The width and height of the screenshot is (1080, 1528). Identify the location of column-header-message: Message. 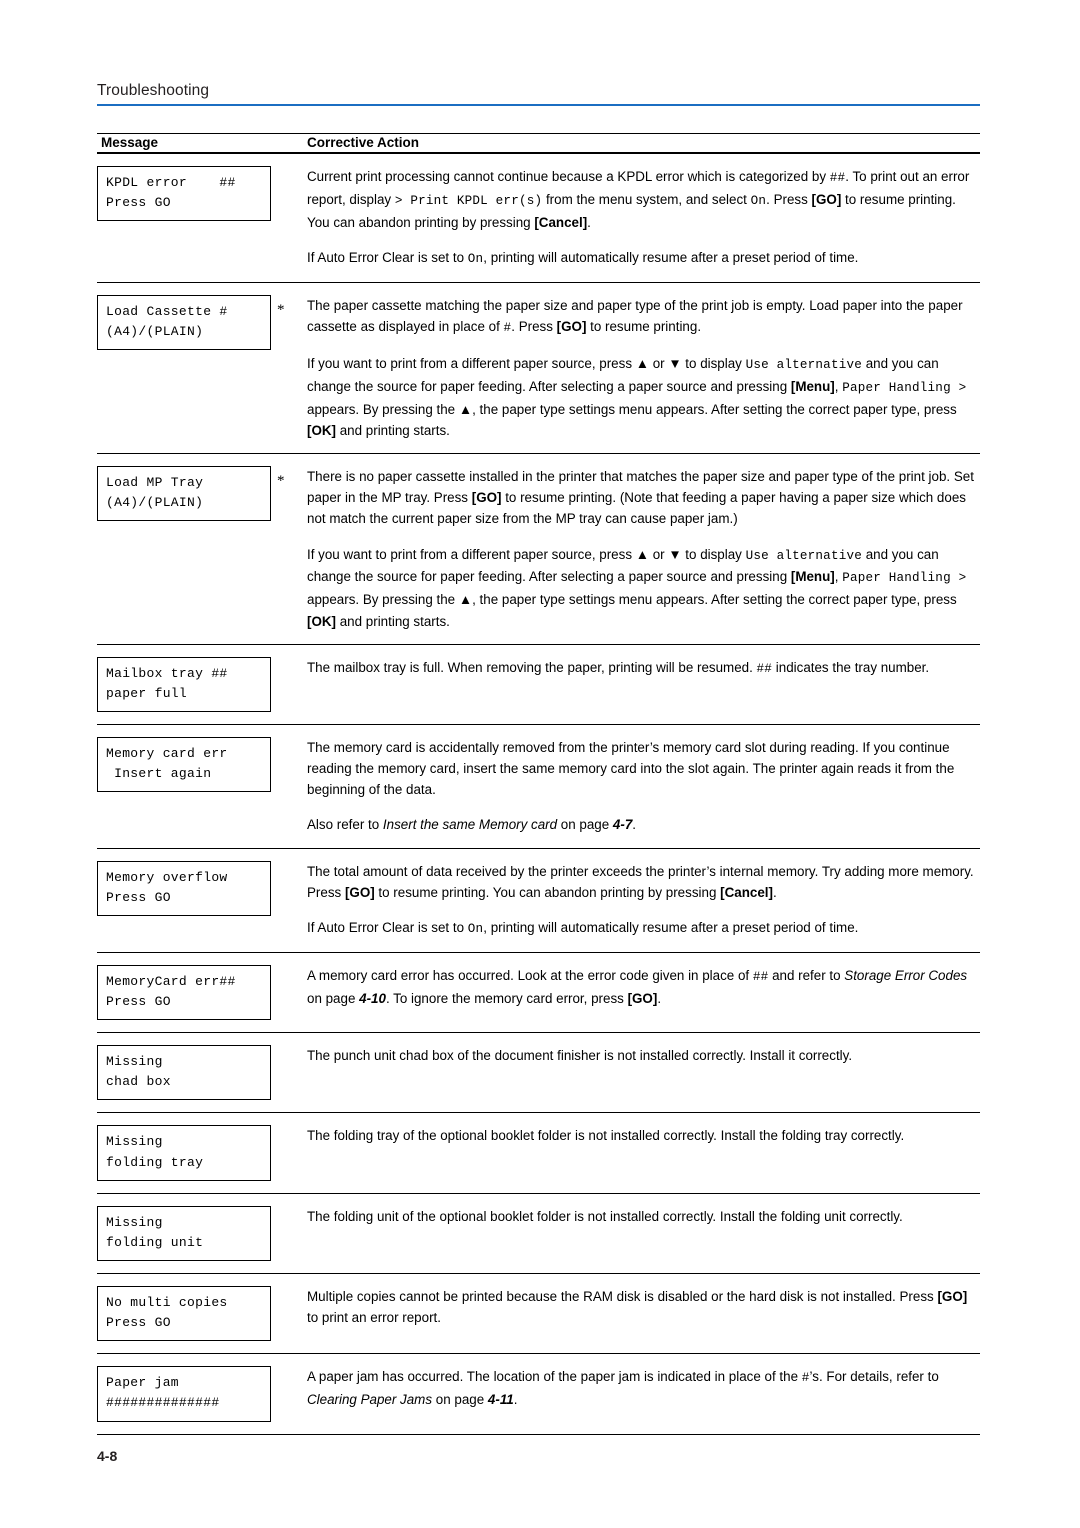
(199, 143).